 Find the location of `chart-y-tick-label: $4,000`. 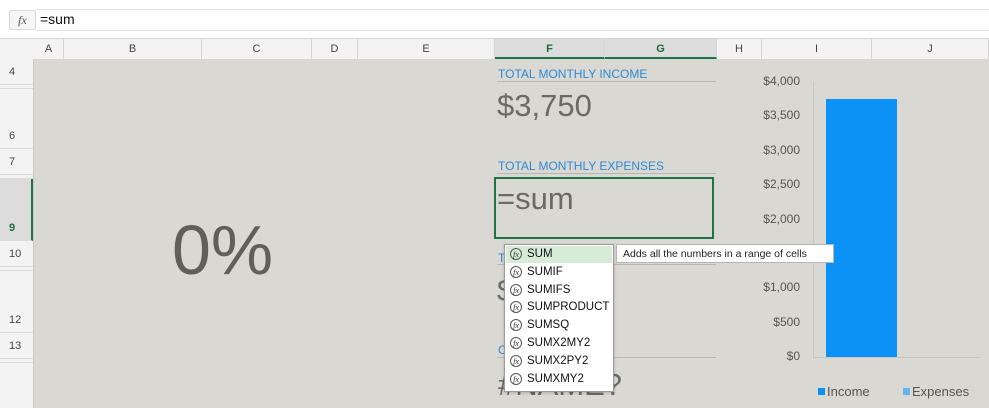

chart-y-tick-label: $4,000 is located at coordinates (781, 81).